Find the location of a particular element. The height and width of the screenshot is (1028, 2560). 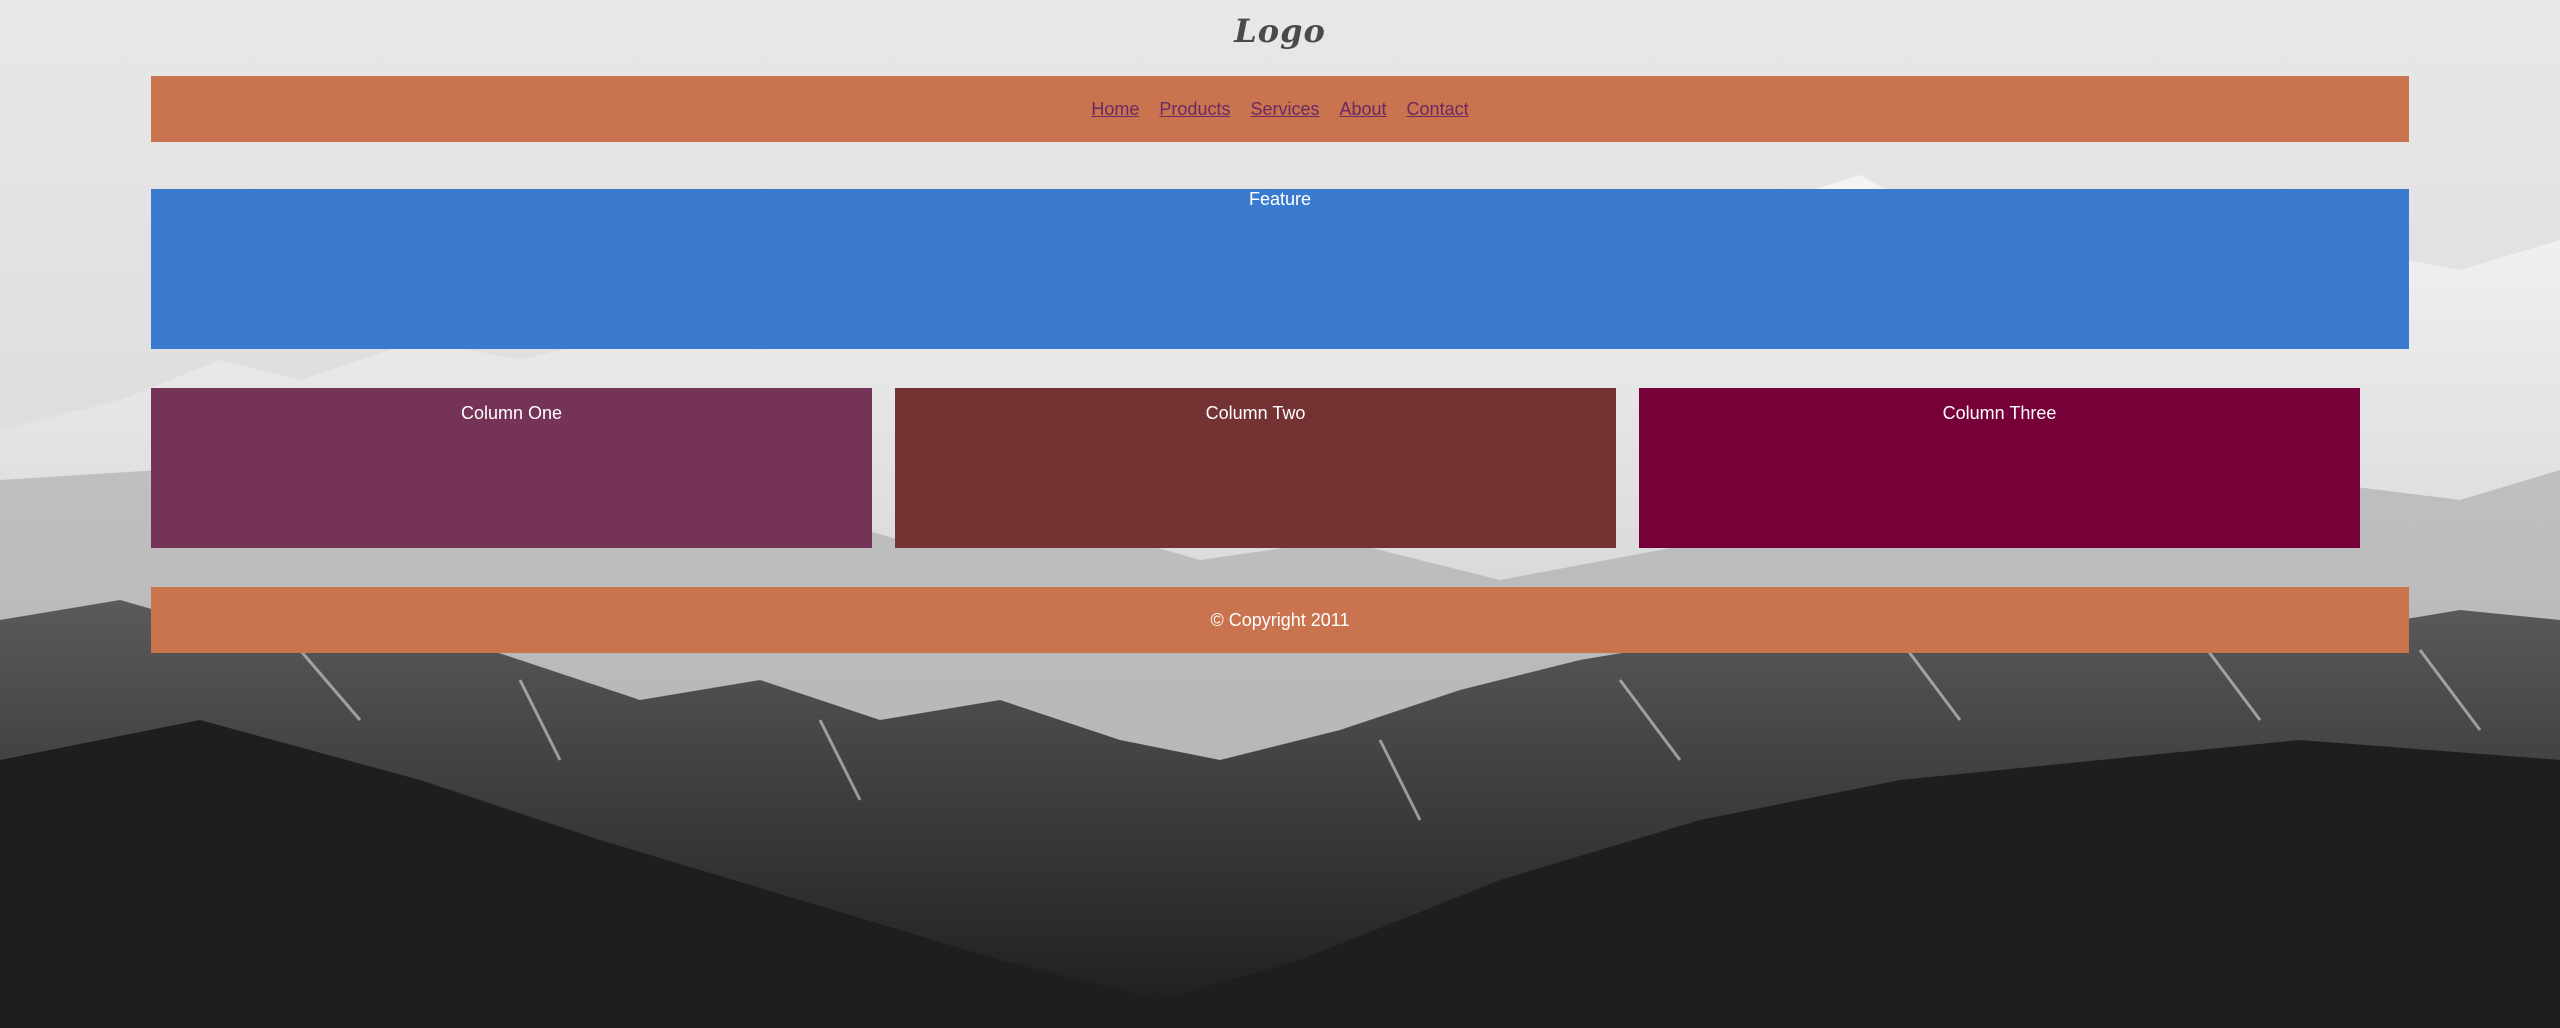

nav-link-home: Home is located at coordinates (1115, 109).